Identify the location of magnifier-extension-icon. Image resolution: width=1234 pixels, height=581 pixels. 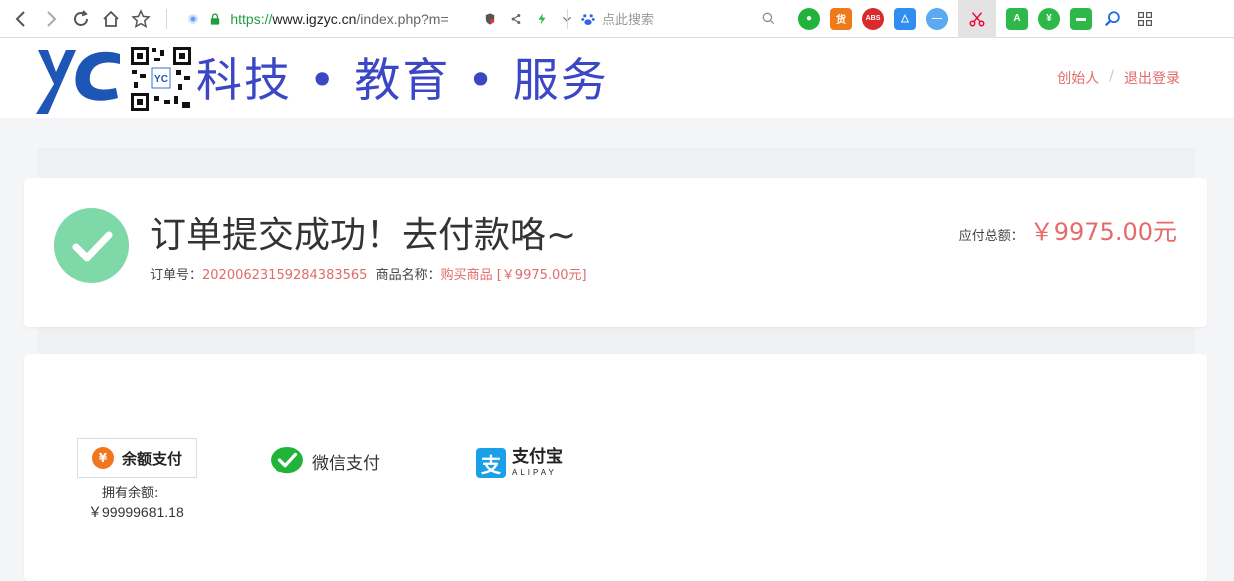
(1113, 19).